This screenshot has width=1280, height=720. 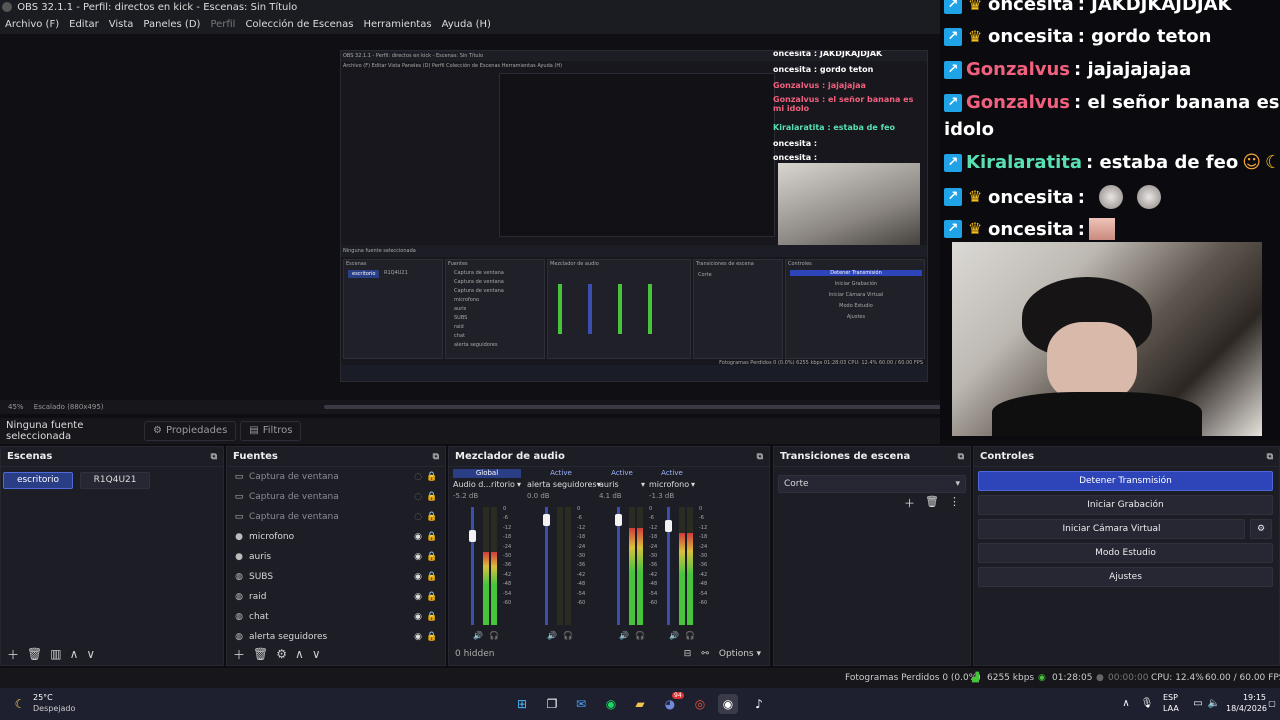 I want to click on studio-mode-button: Modo Estudio, so click(x=1125, y=553).